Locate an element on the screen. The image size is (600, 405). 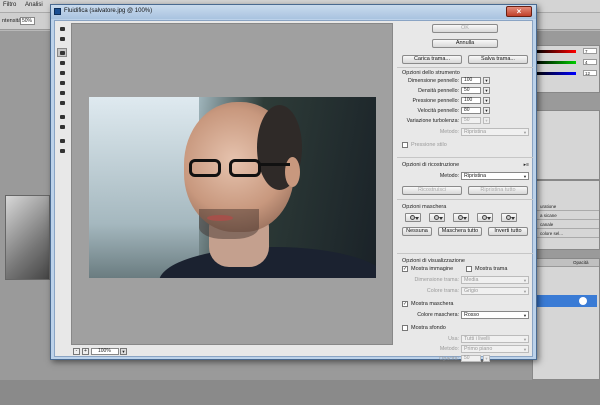
show-image-label: Mostra immagine is located at coordinates (432, 269).